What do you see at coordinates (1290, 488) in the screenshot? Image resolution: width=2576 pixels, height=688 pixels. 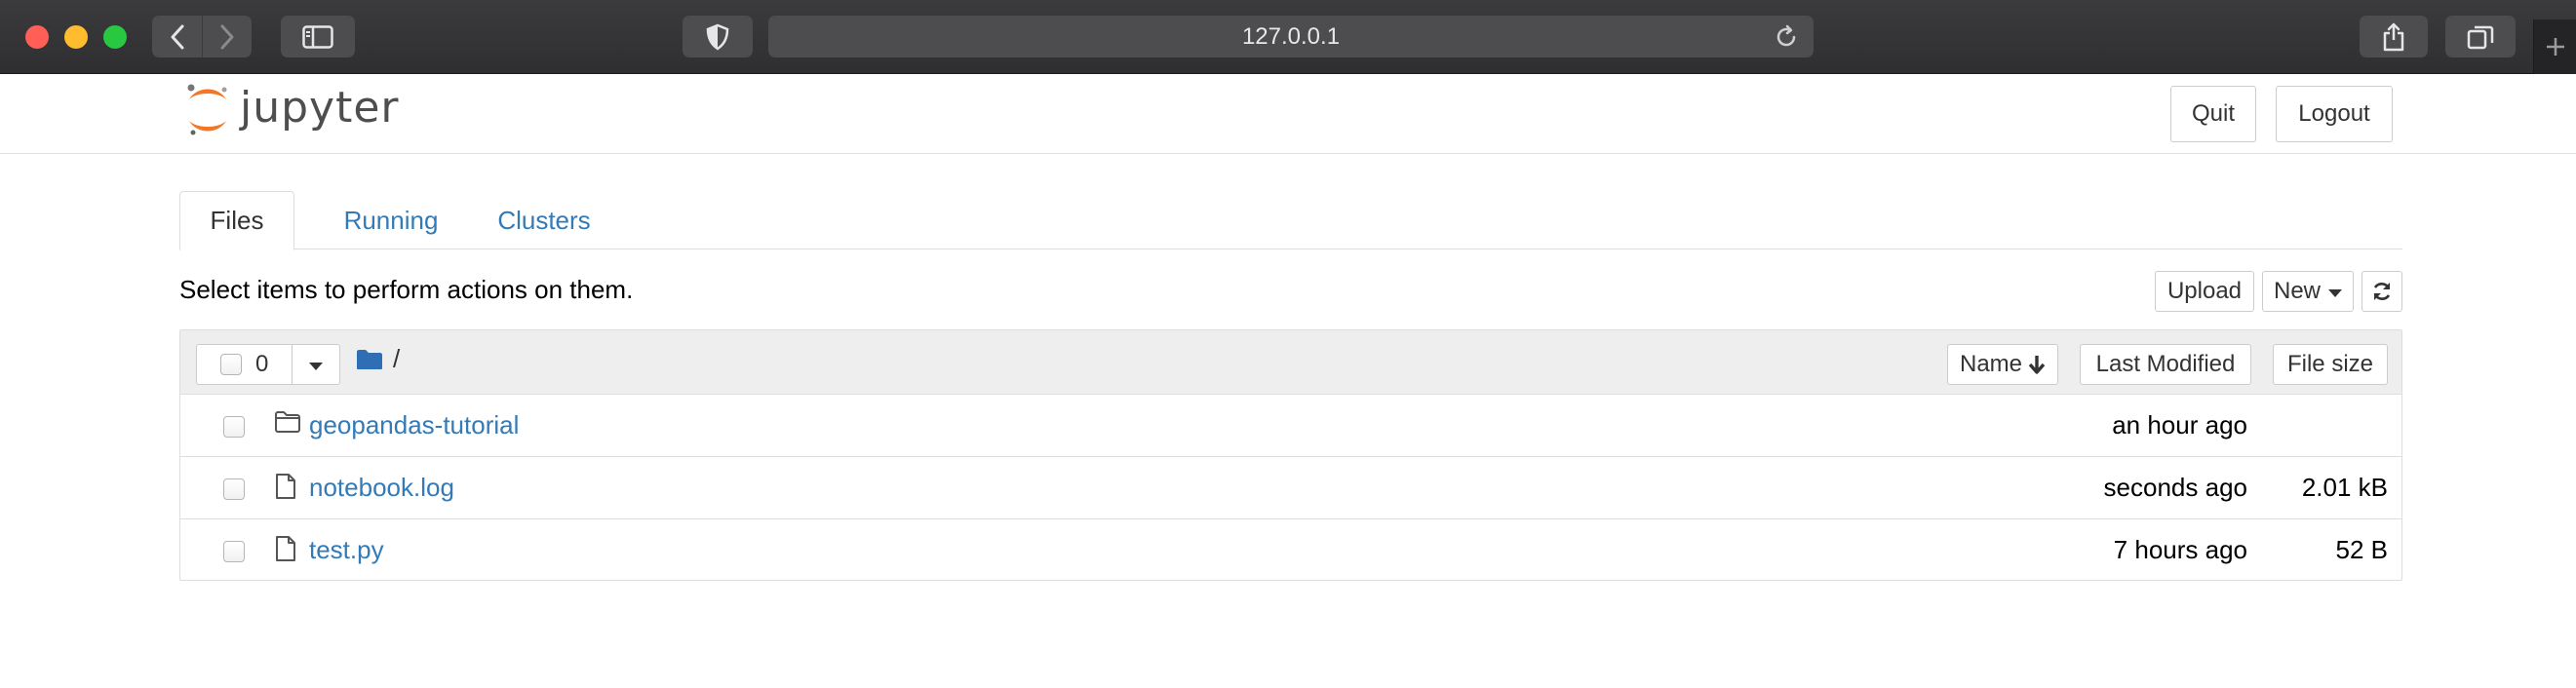 I see `file-row-notebook-log: notebook.log seconds ago 2.01 kB` at bounding box center [1290, 488].